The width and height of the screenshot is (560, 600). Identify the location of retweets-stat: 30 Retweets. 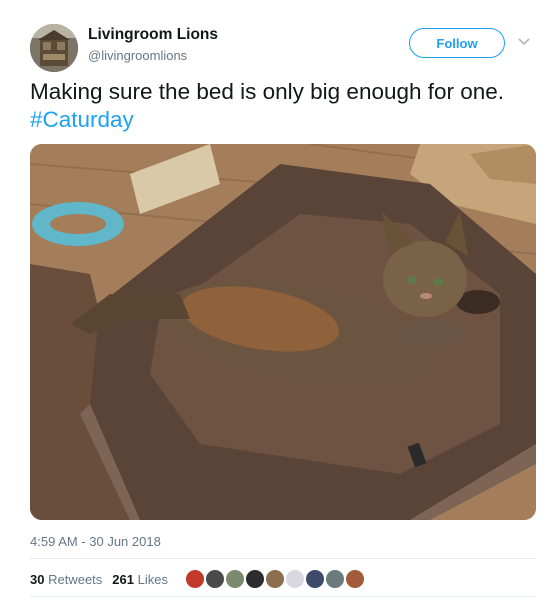
(66, 579).